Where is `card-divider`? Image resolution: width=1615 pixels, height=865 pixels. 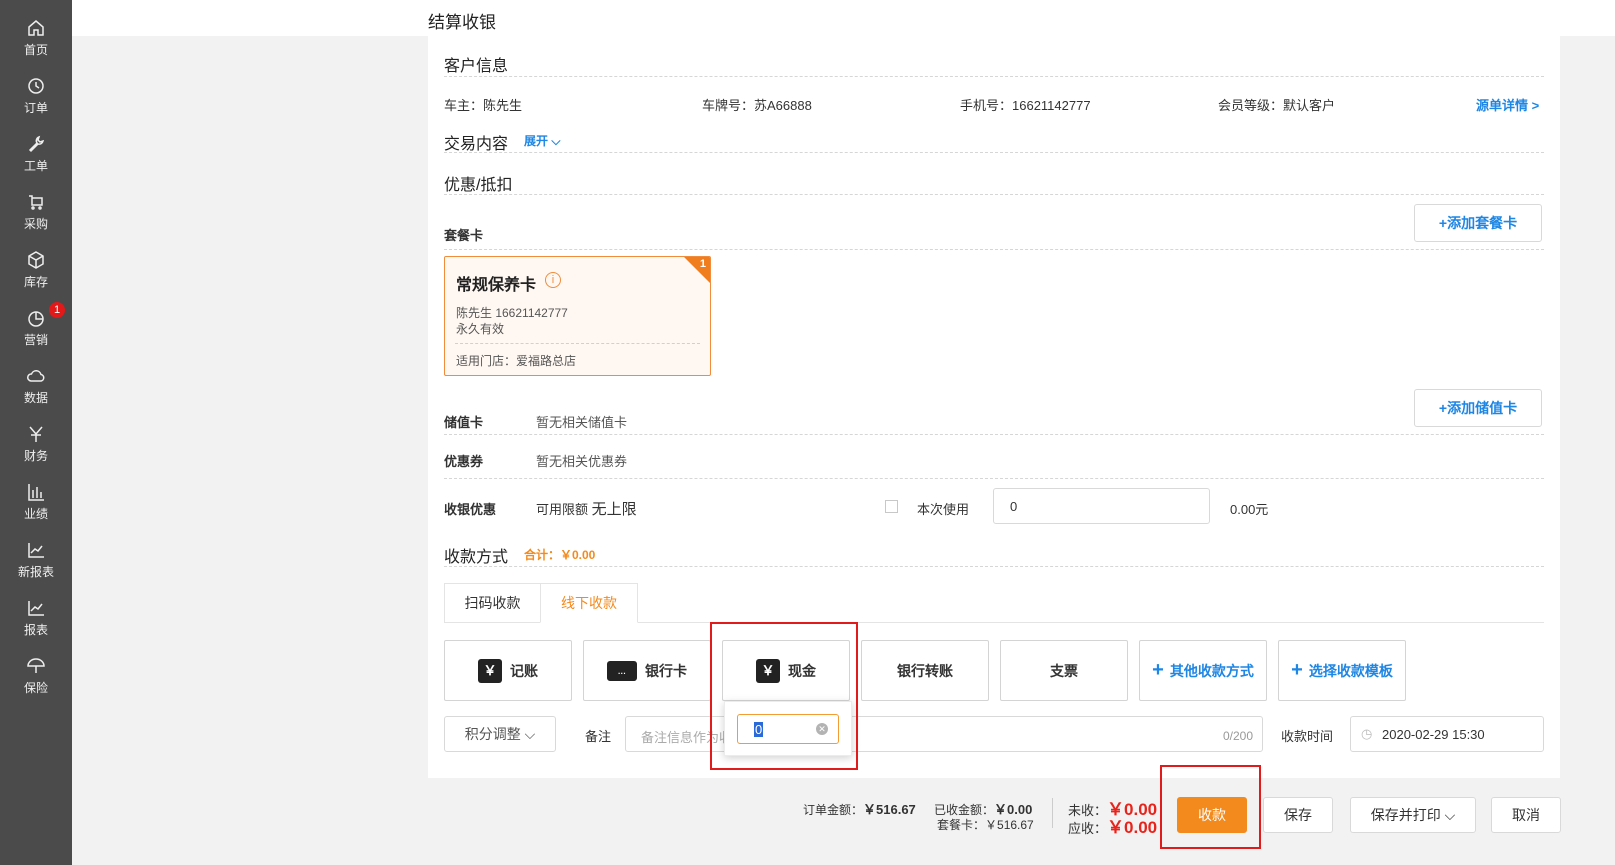
card-divider is located at coordinates (577, 343).